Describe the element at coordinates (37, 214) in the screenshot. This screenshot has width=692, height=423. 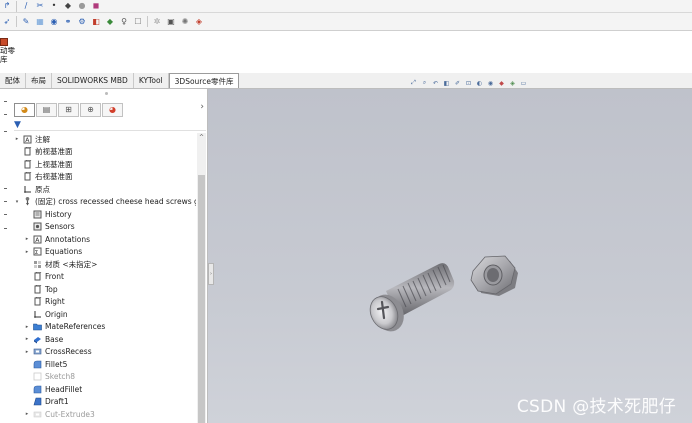
I see `history-icon` at that location.